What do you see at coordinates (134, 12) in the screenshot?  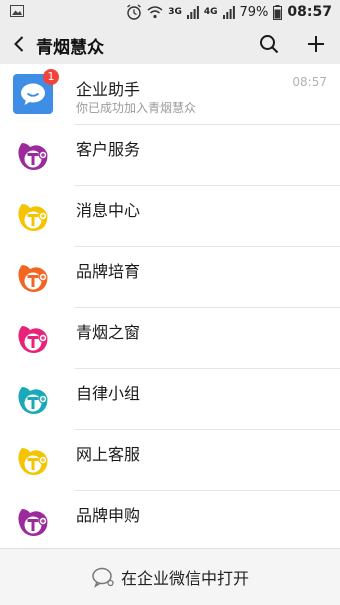 I see `alarm-icon` at bounding box center [134, 12].